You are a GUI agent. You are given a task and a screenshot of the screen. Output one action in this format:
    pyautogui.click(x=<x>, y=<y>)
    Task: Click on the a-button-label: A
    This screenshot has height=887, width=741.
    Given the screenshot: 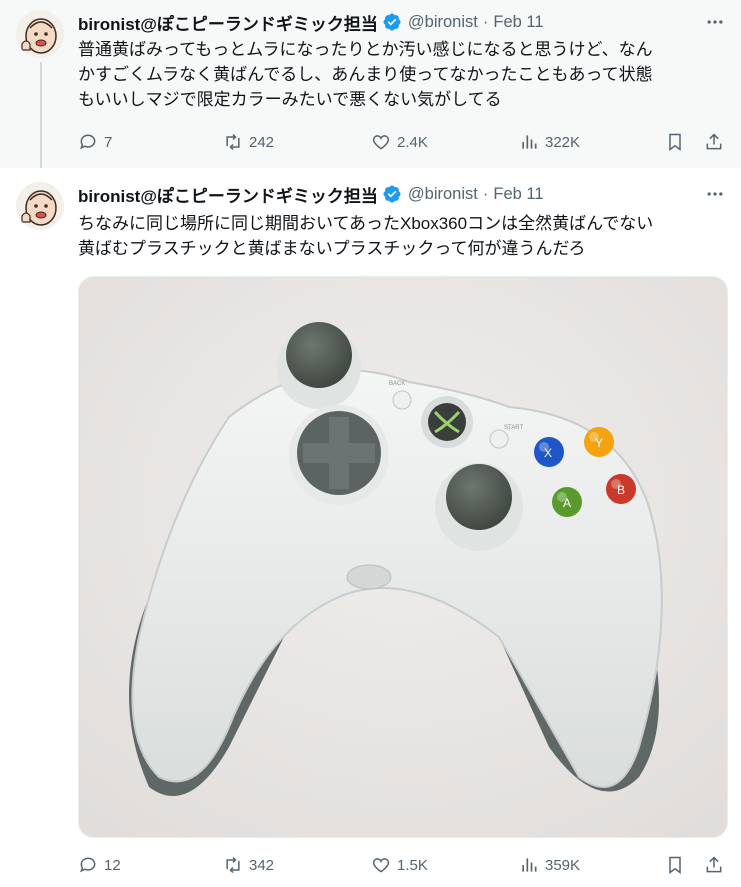 What is the action you would take?
    pyautogui.click(x=567, y=503)
    